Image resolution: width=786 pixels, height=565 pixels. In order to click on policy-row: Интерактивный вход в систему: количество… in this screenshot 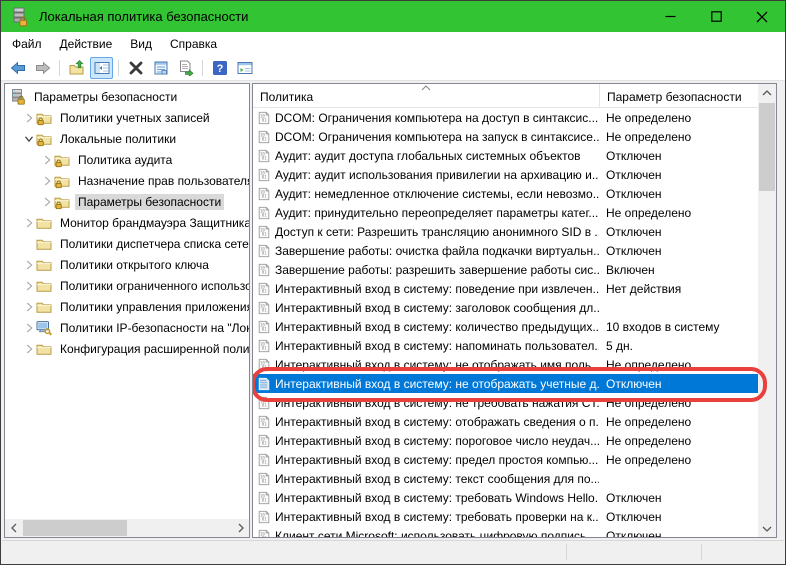, I will do `click(505, 326)`.